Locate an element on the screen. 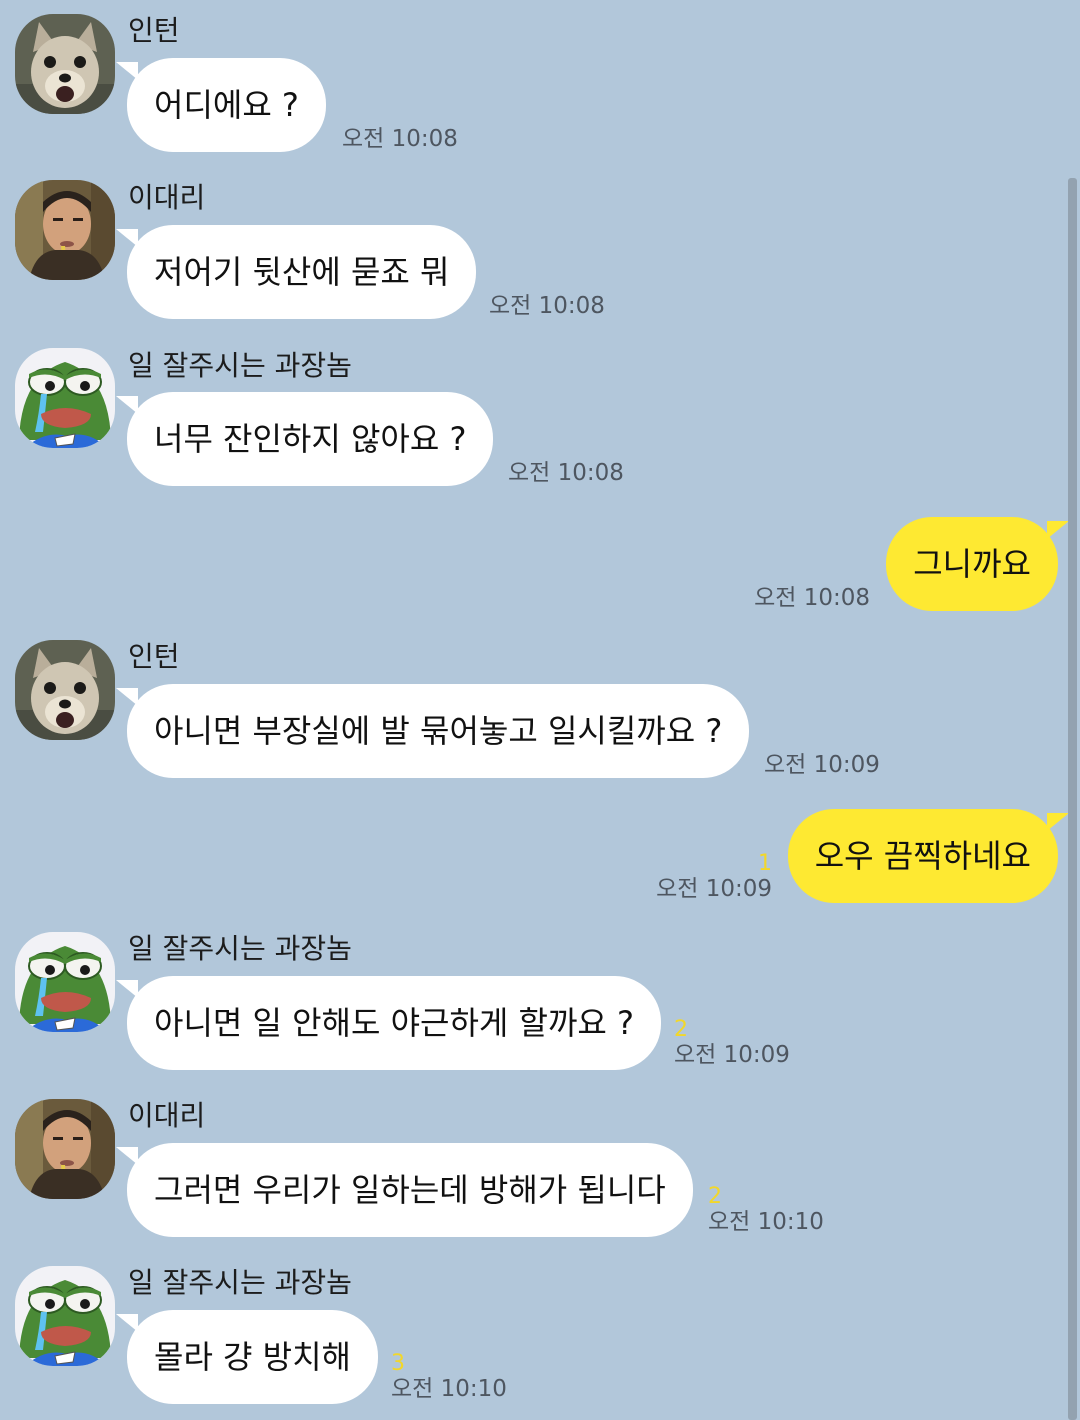  message-bubble: 그러면 우리가 일하는데 방해가 됩니다 is located at coordinates (404, 1190).